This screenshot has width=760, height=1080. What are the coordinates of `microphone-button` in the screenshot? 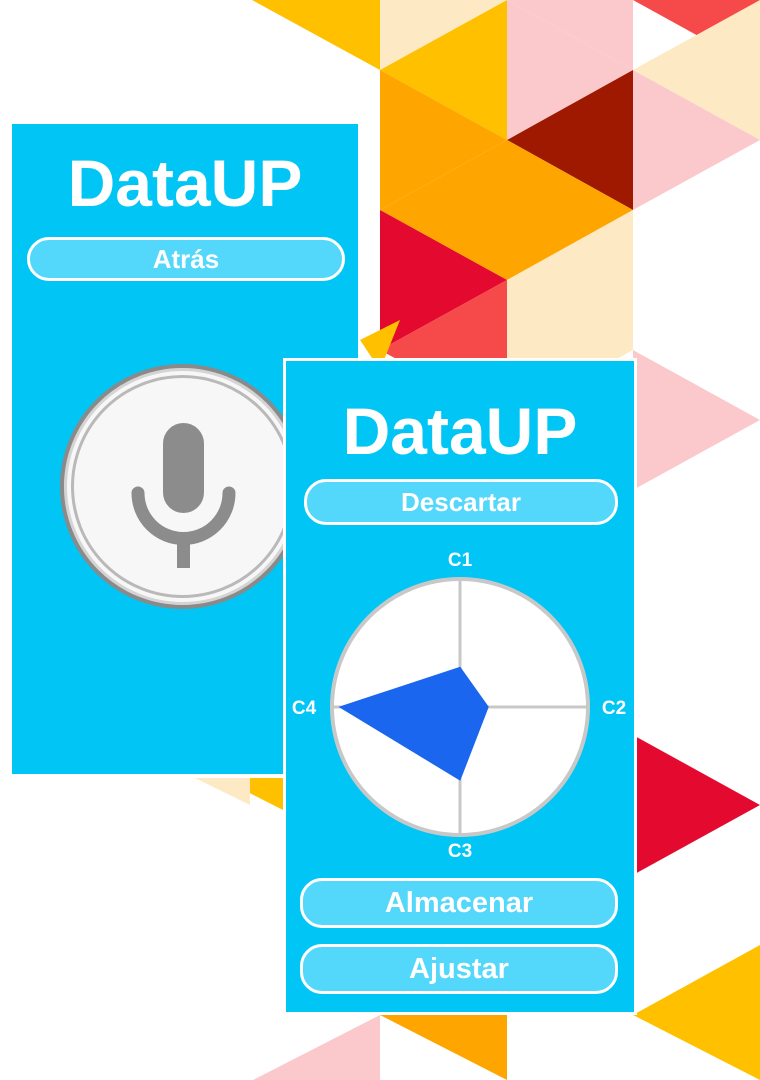 It's located at (182, 486).